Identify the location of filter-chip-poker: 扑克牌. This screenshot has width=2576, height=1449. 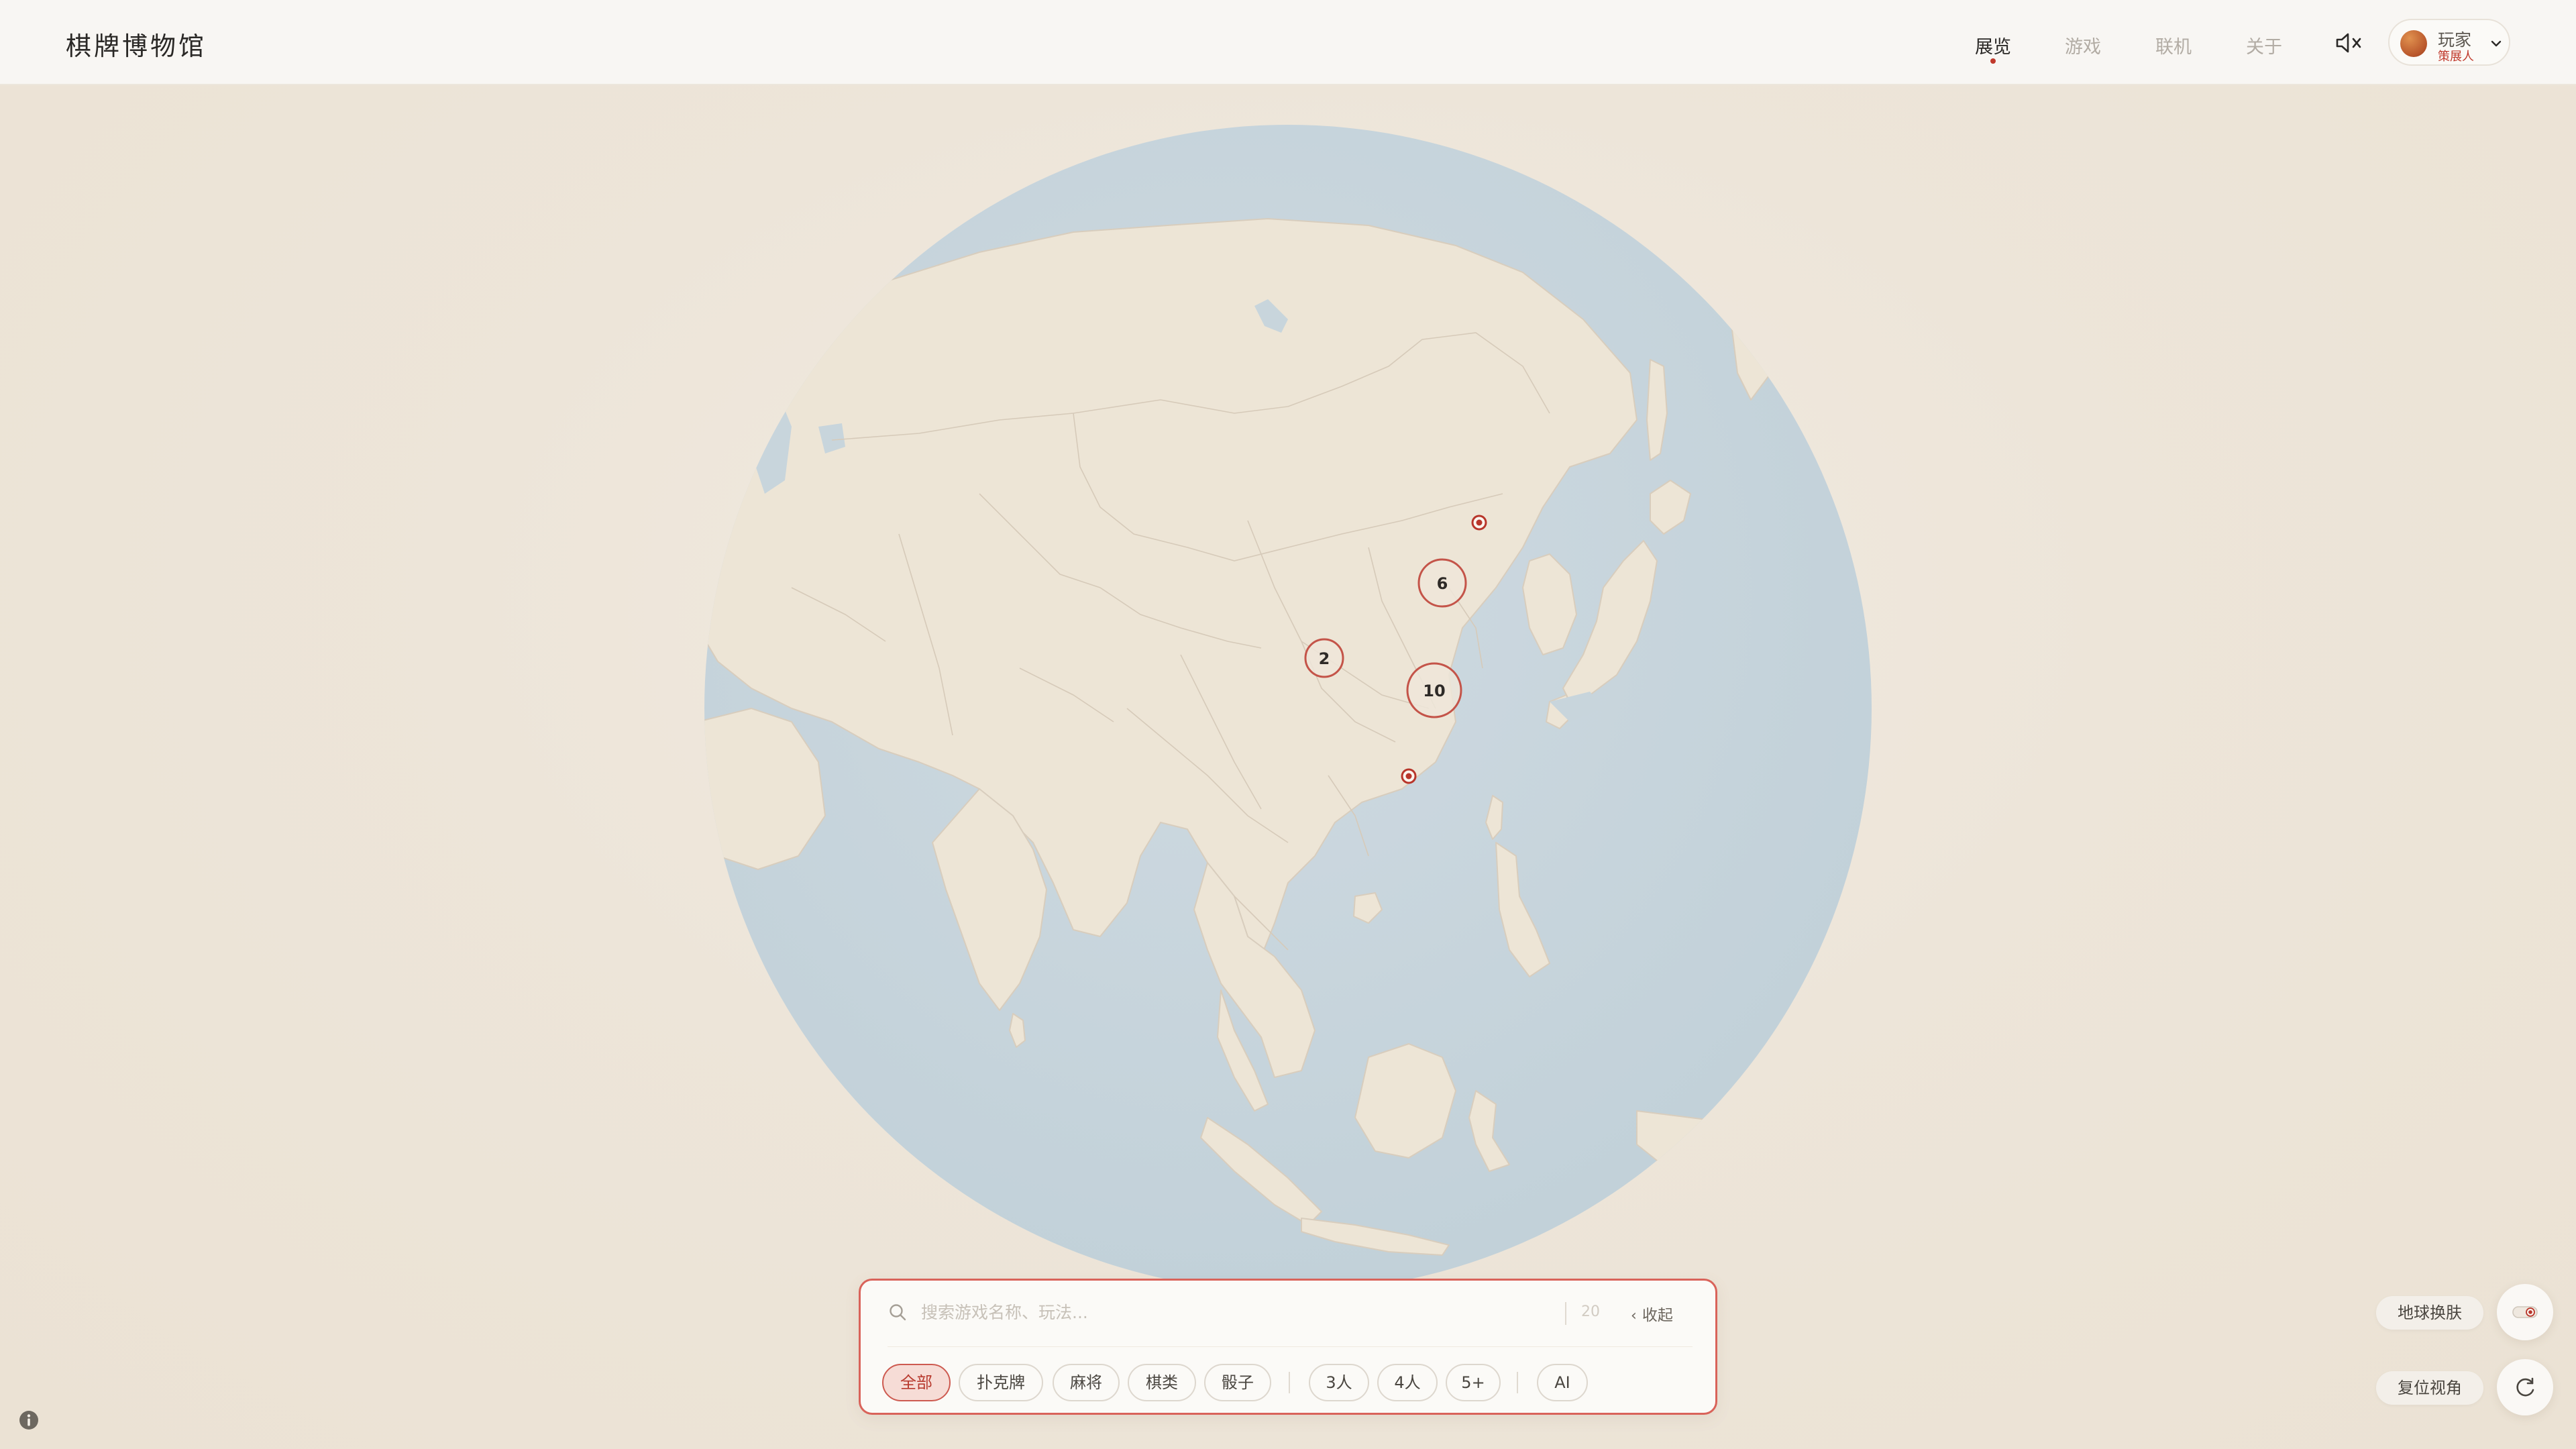
(1001, 1382).